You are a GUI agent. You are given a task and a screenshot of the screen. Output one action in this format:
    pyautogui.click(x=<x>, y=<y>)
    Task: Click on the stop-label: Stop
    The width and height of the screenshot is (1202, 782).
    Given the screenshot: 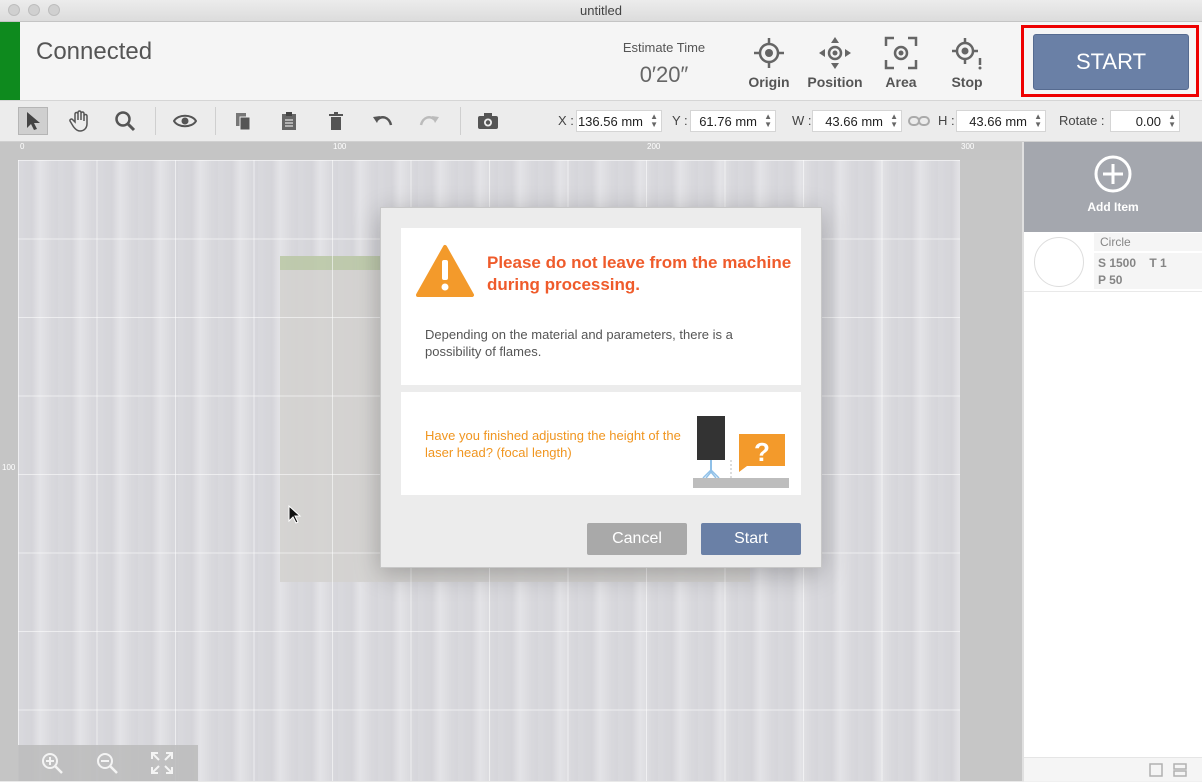 What is the action you would take?
    pyautogui.click(x=967, y=82)
    